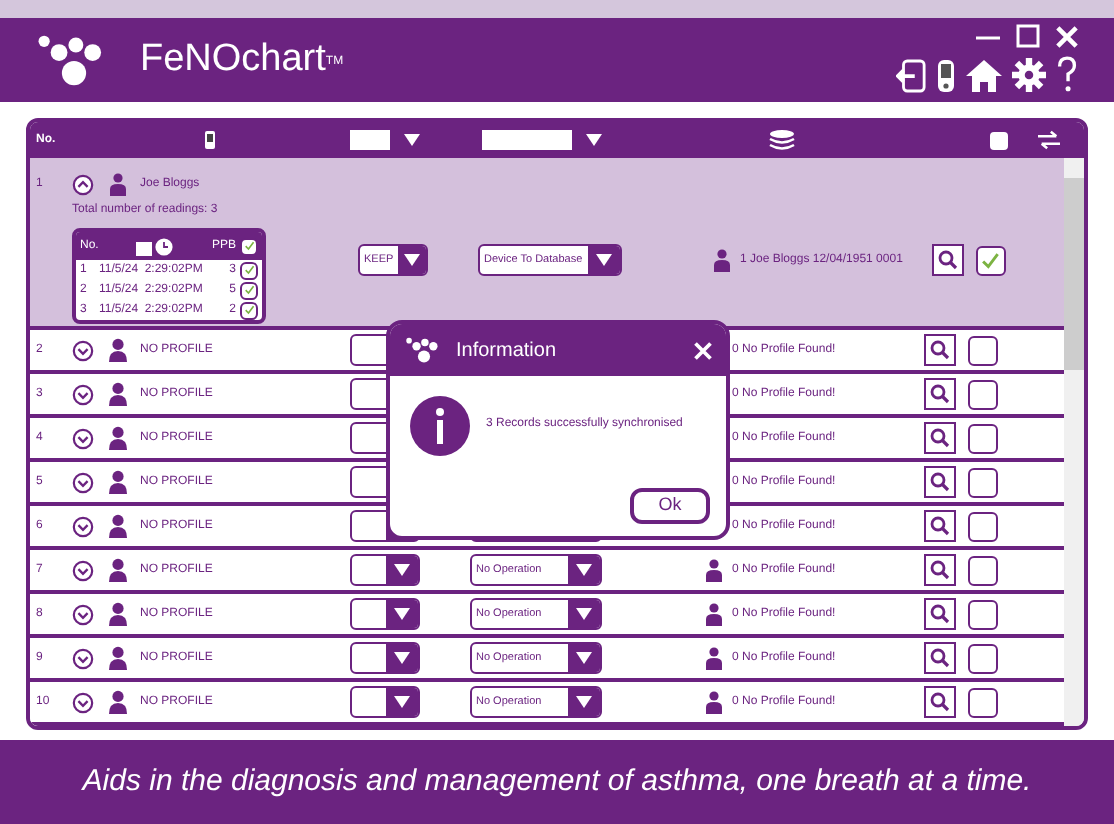 The height and width of the screenshot is (824, 1114). Describe the element at coordinates (1074, 442) in the screenshot. I see `scrollbar` at that location.